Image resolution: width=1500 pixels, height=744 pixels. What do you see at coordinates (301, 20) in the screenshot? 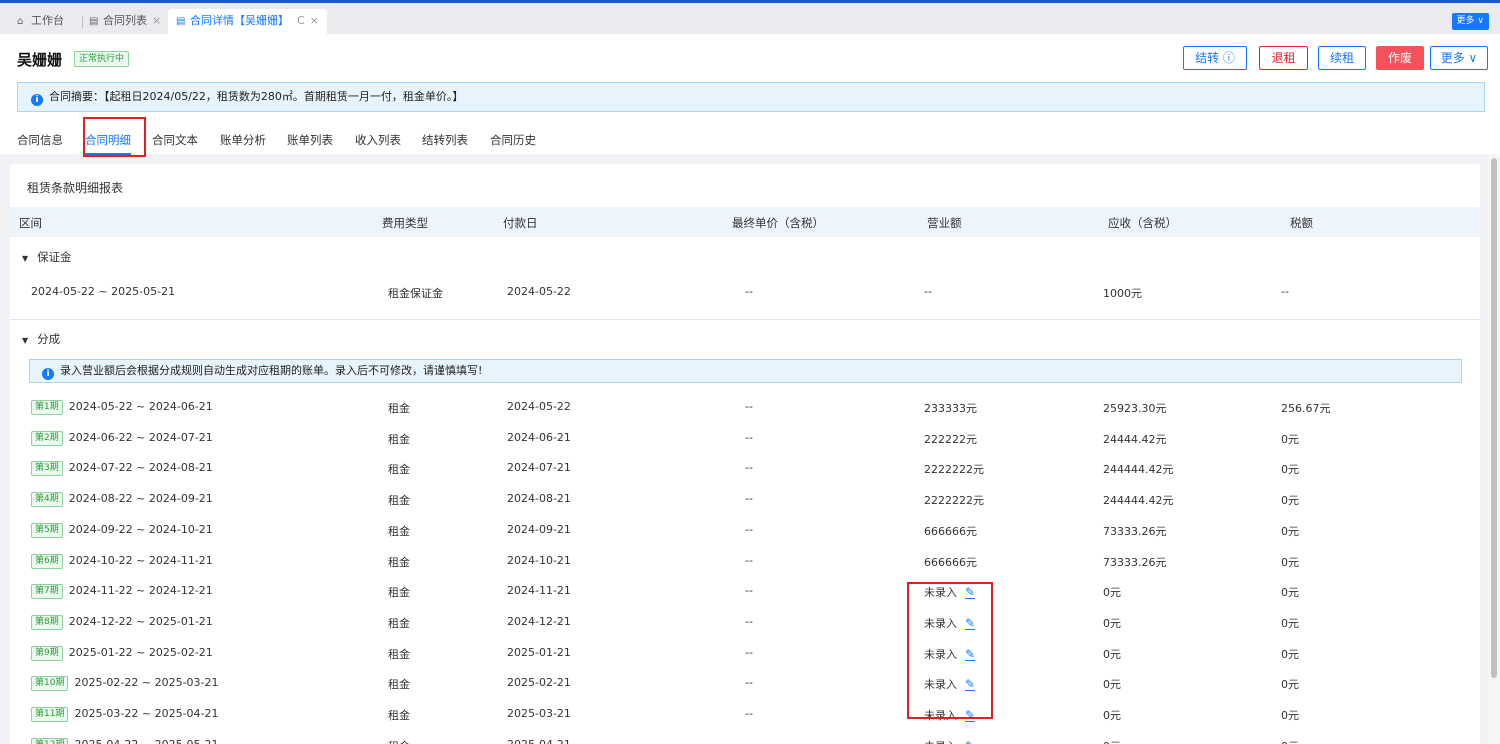
I see `refresh-icon: C` at bounding box center [301, 20].